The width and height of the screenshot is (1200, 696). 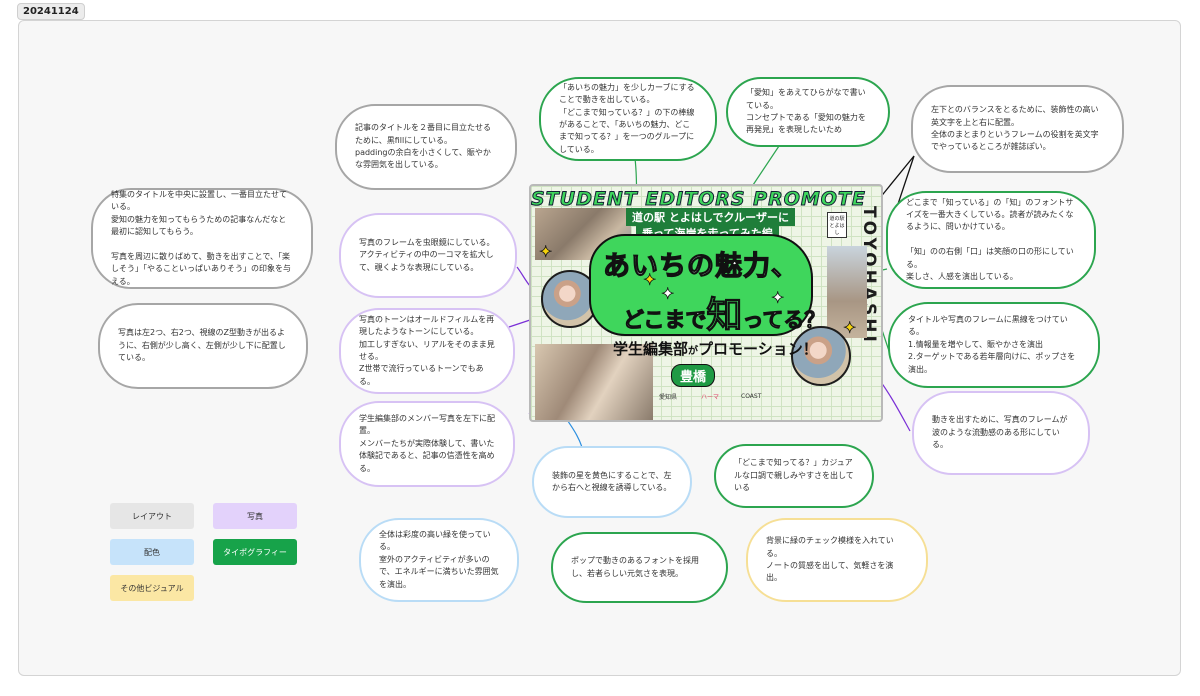 I want to click on poster-promo-line: 学生編集部がプロモーション！, so click(x=715, y=348).